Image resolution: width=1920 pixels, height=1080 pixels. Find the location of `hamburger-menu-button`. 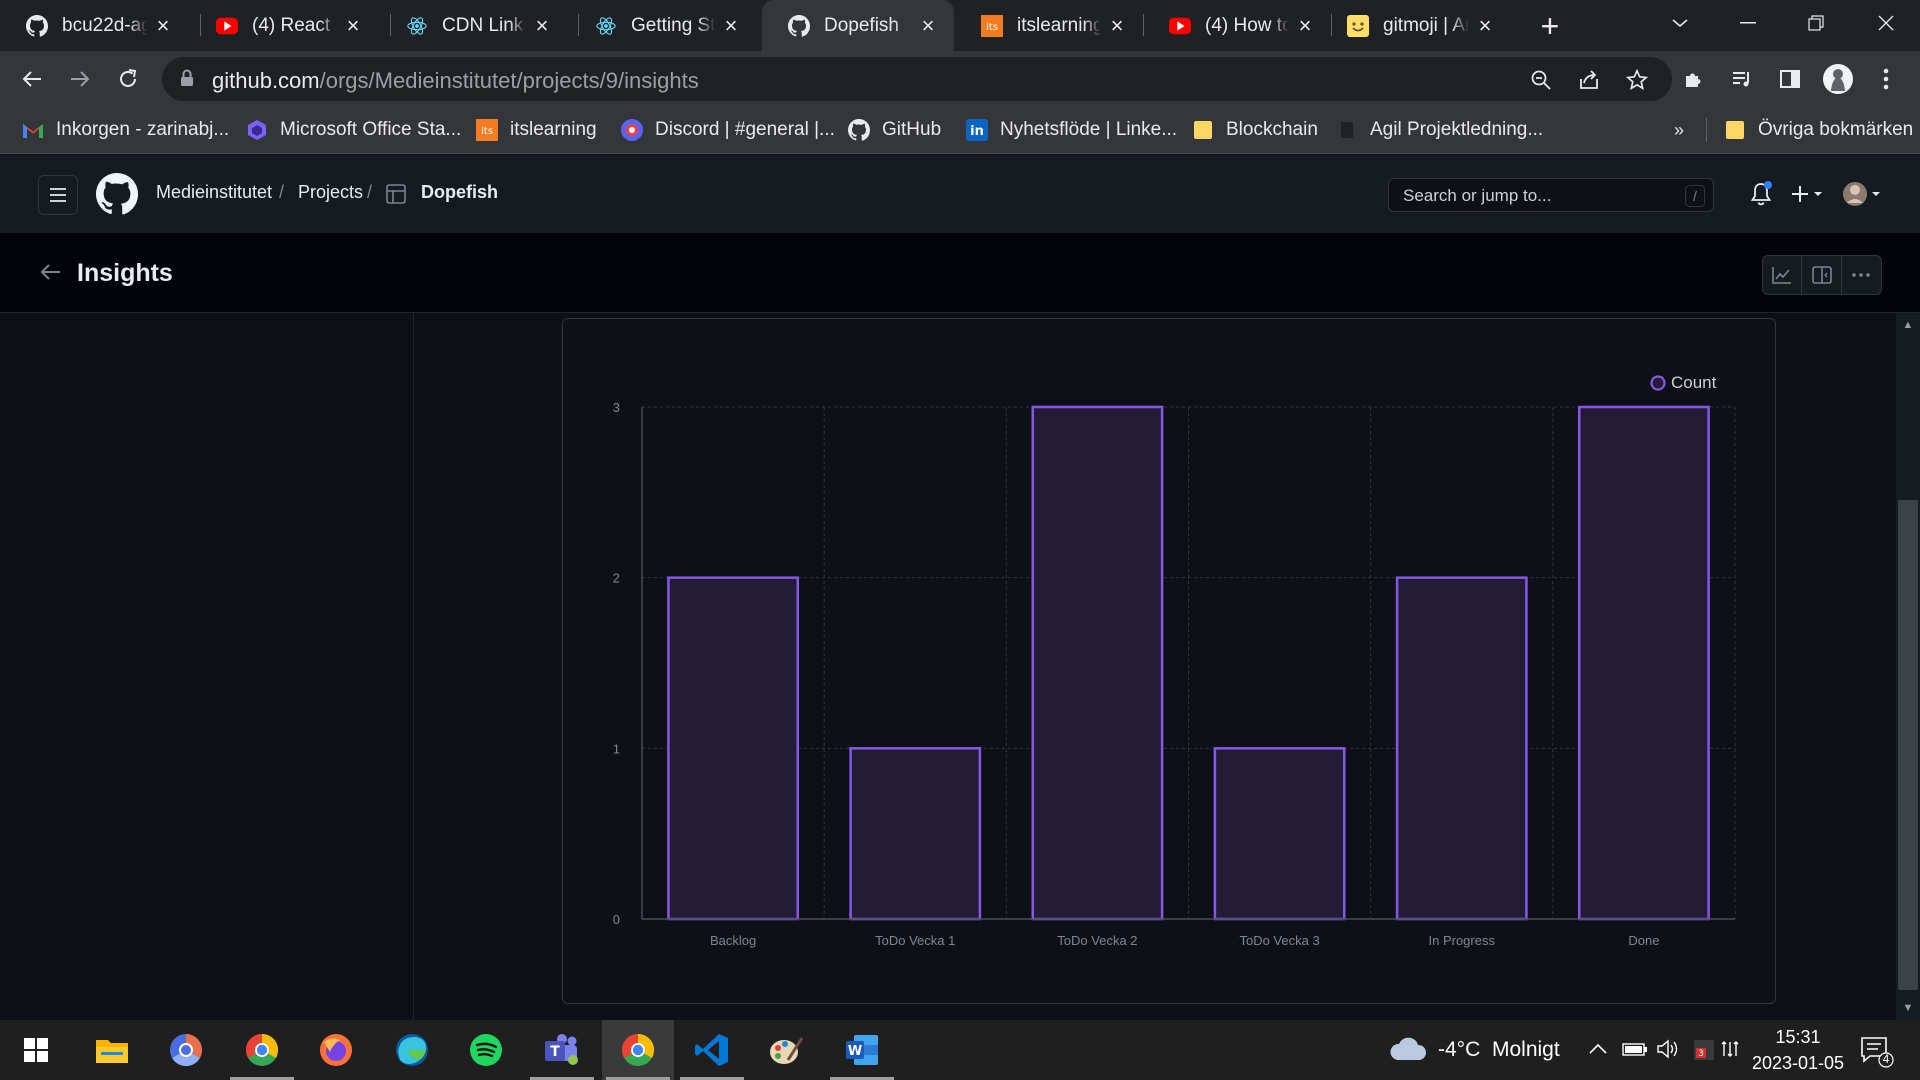

hamburger-menu-button is located at coordinates (58, 195).